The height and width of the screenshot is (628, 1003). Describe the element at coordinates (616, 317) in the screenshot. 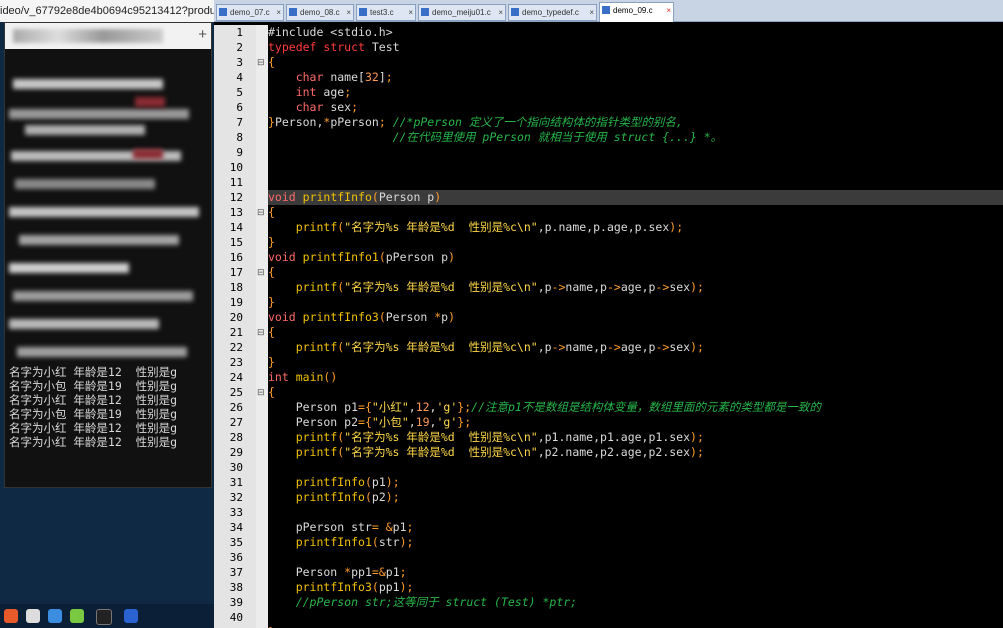

I see `code-line: 20 void printfInfo3(Person *p)` at that location.